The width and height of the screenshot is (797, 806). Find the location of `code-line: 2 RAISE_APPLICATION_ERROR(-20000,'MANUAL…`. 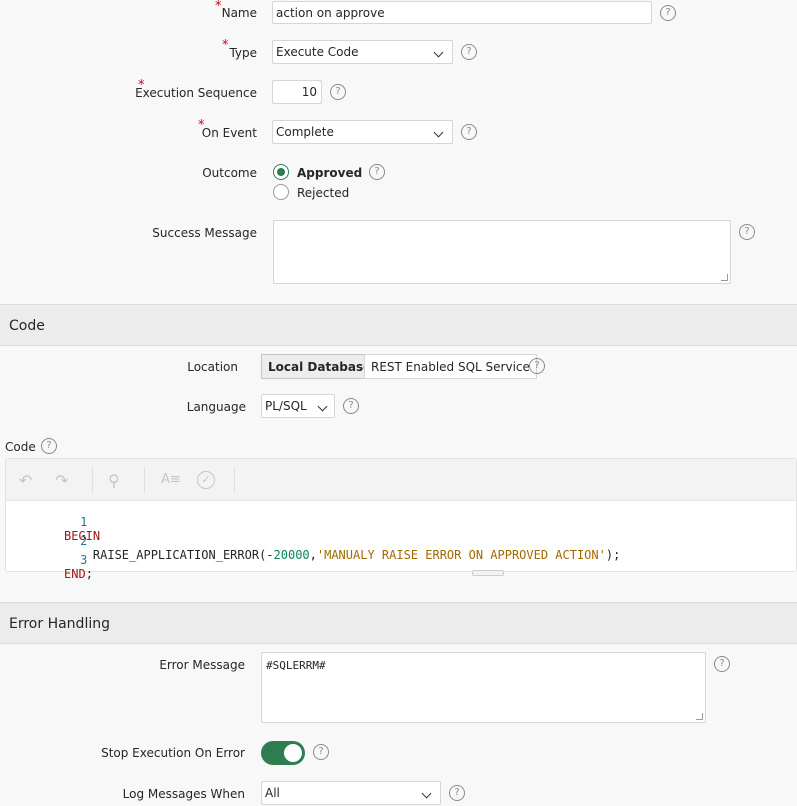

code-line: 2 RAISE_APPLICATION_ERROR(-20000,'MANUAL… is located at coordinates (401, 541).